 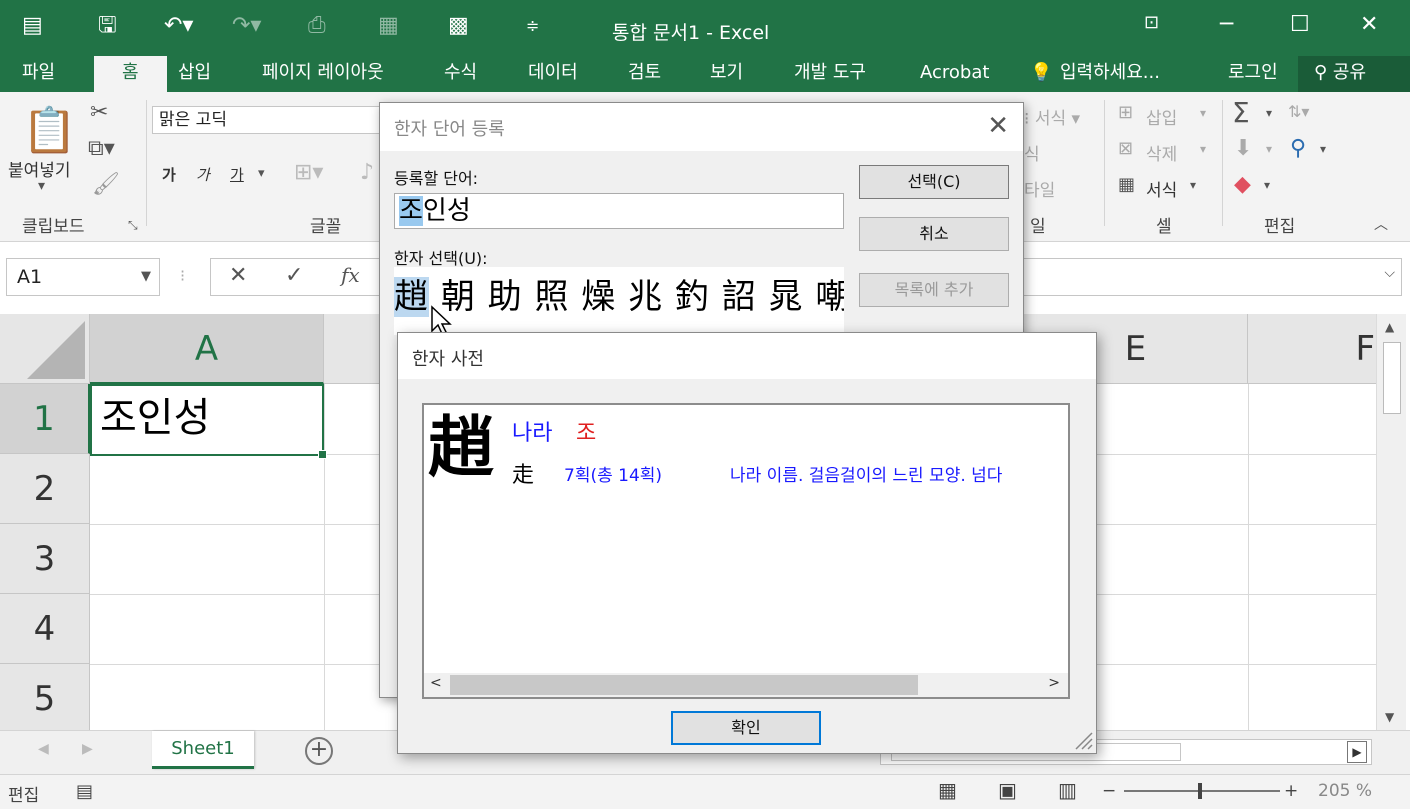 I want to click on normal-view-icon: ▦, so click(x=947, y=790).